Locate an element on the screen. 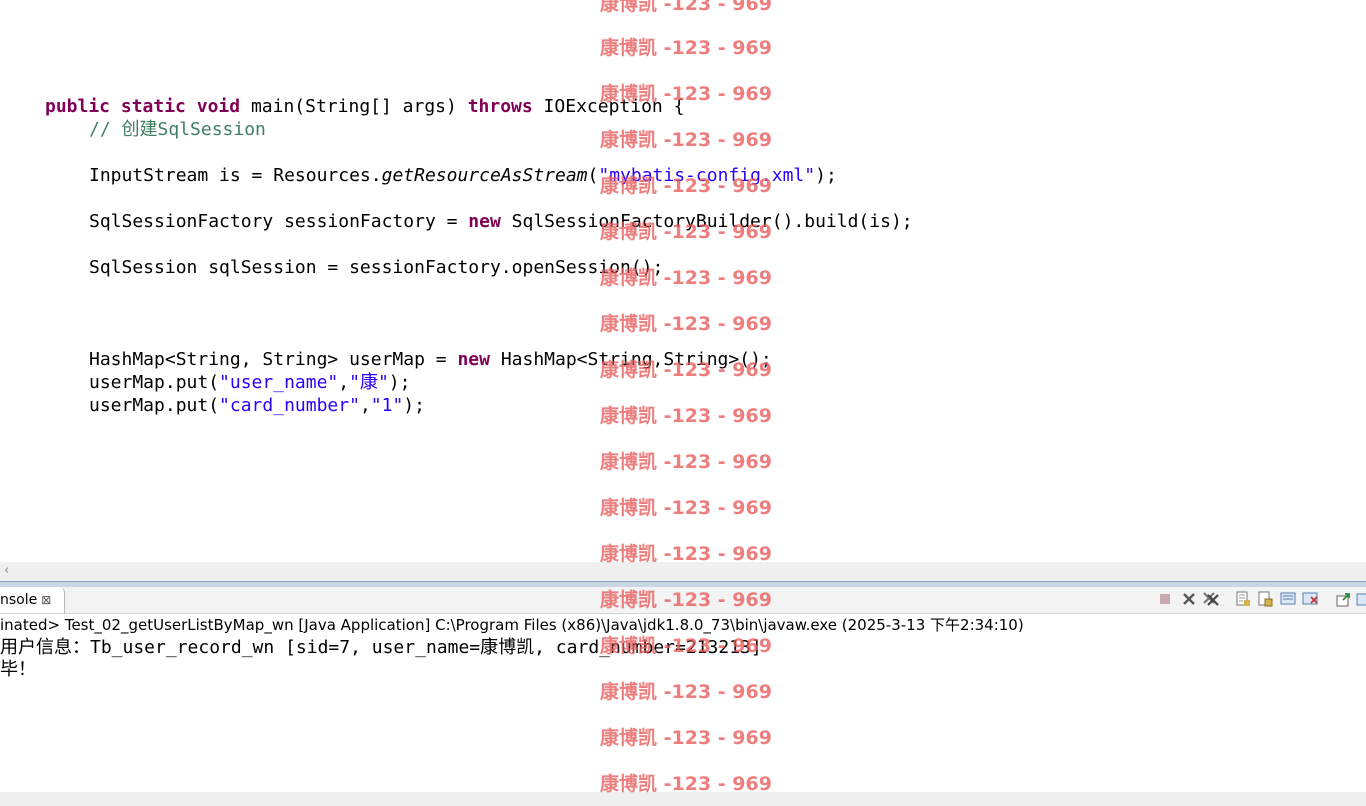 This screenshot has height=806, width=1366. code-text: ( is located at coordinates (593, 175).